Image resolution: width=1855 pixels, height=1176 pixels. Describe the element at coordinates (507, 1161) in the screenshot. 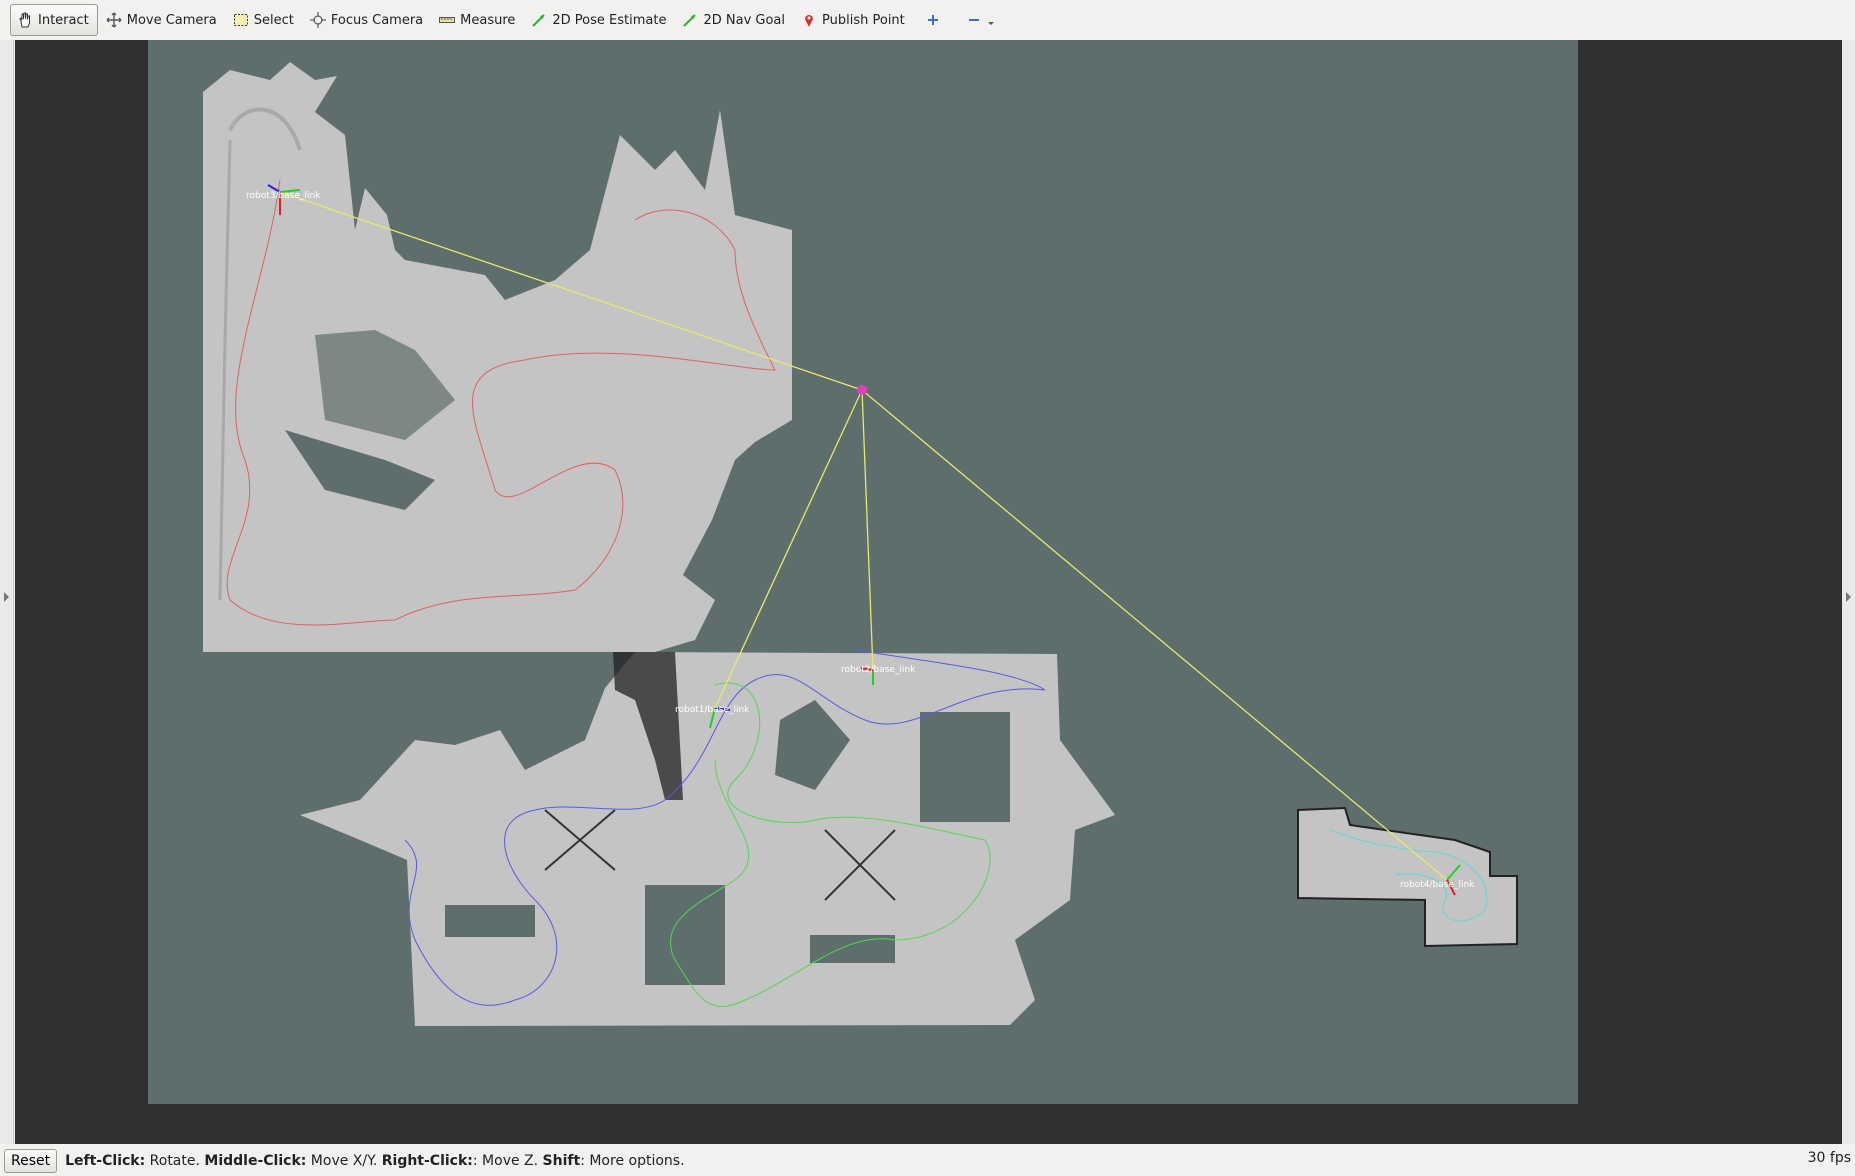

I see `hint-text: : Move Z.` at that location.